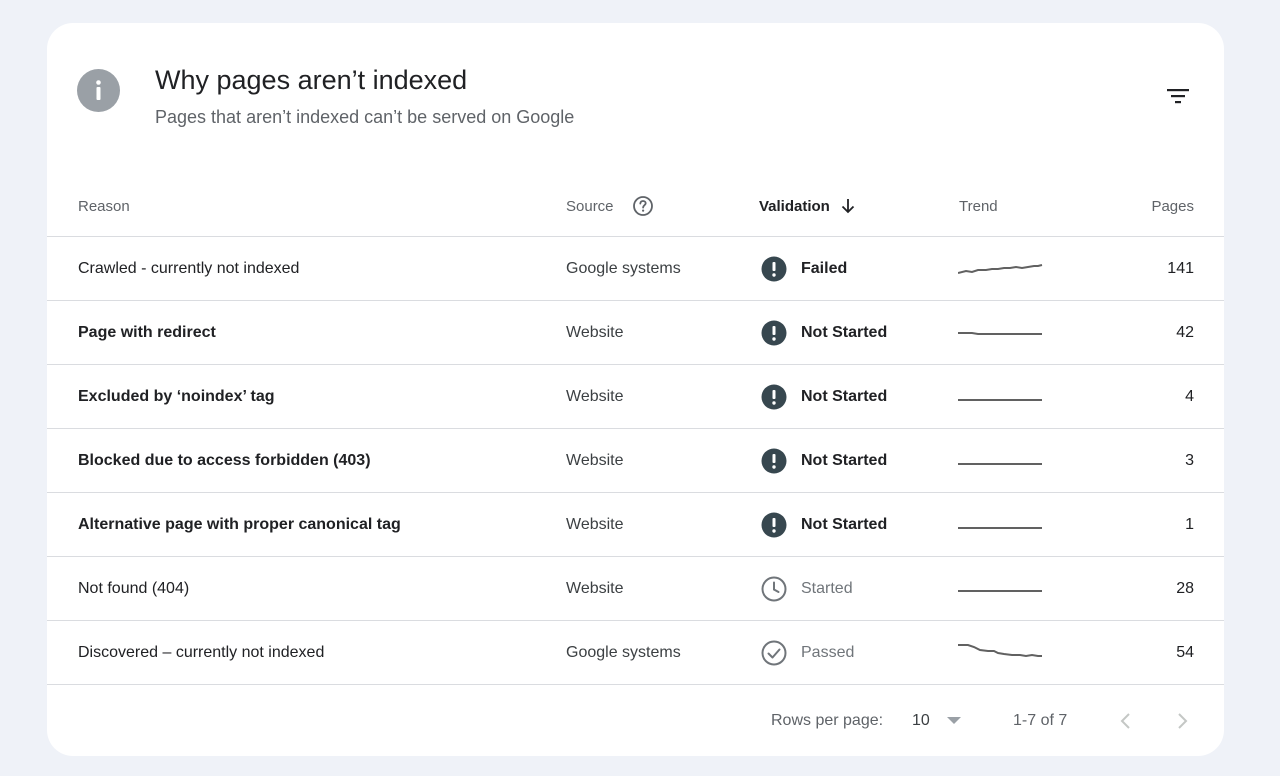 Image resolution: width=1280 pixels, height=776 pixels. Describe the element at coordinates (201, 652) in the screenshot. I see `row-reason: Discovered – currently not indexed` at that location.